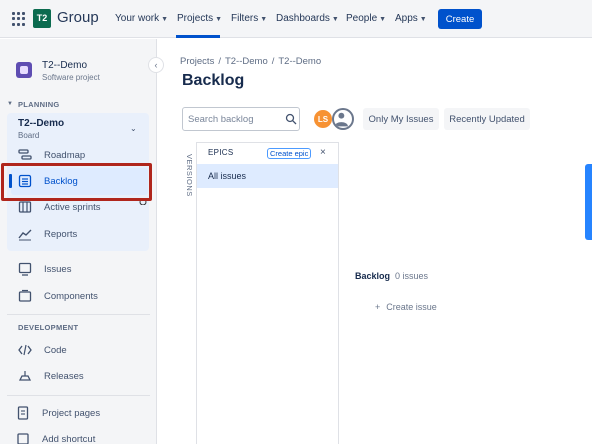  I want to click on components-icon, so click(25, 295).